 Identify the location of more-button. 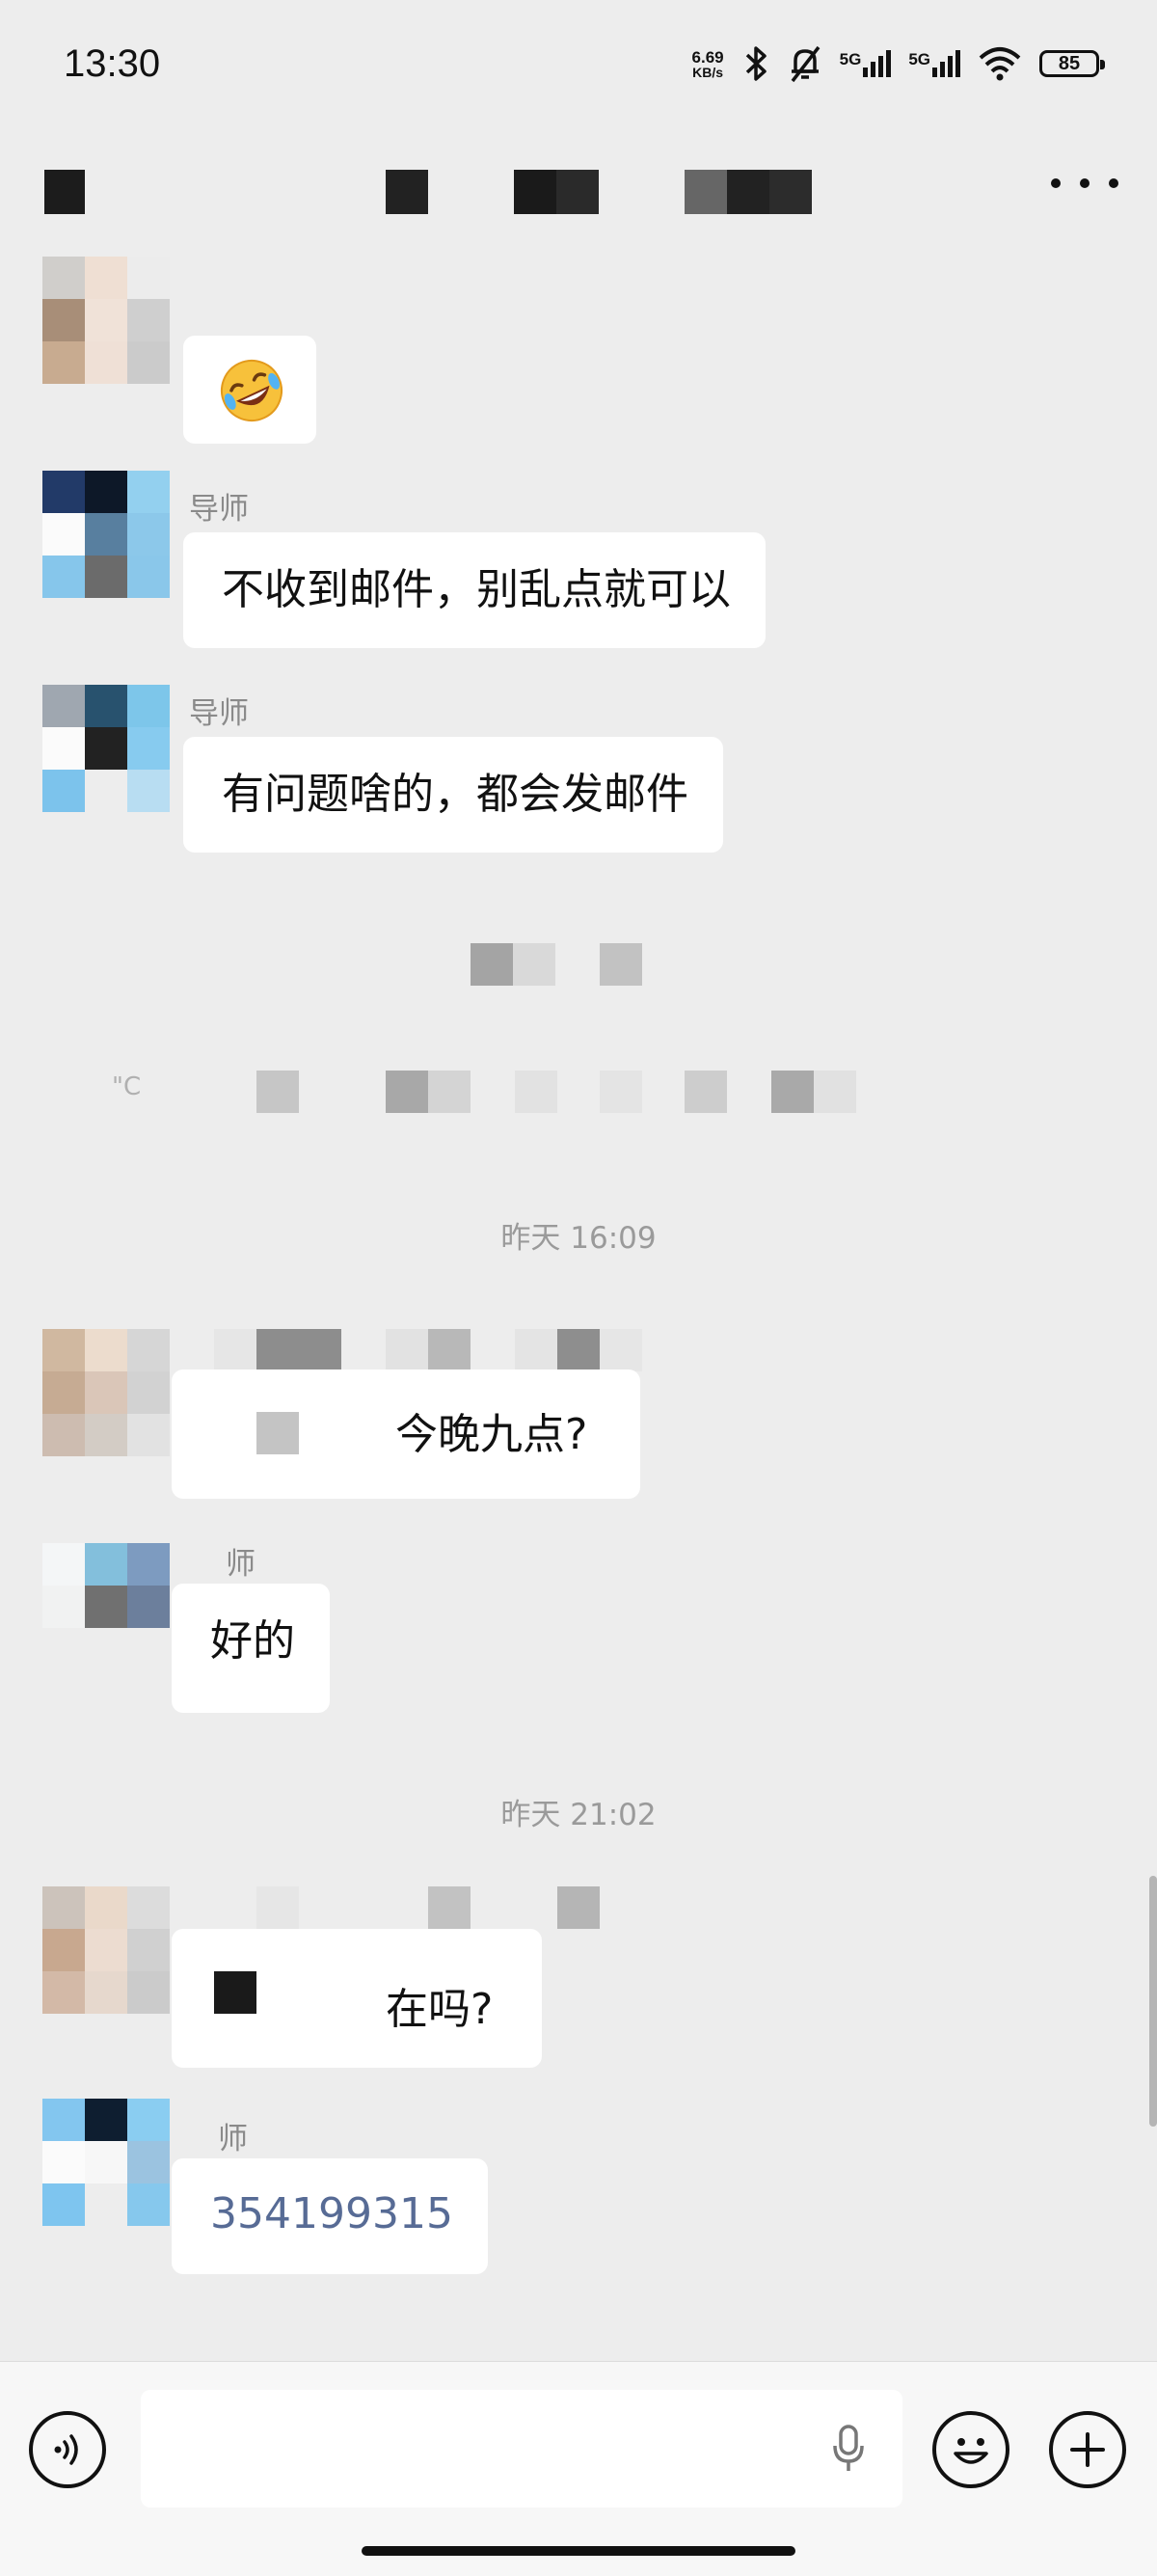
(1084, 183).